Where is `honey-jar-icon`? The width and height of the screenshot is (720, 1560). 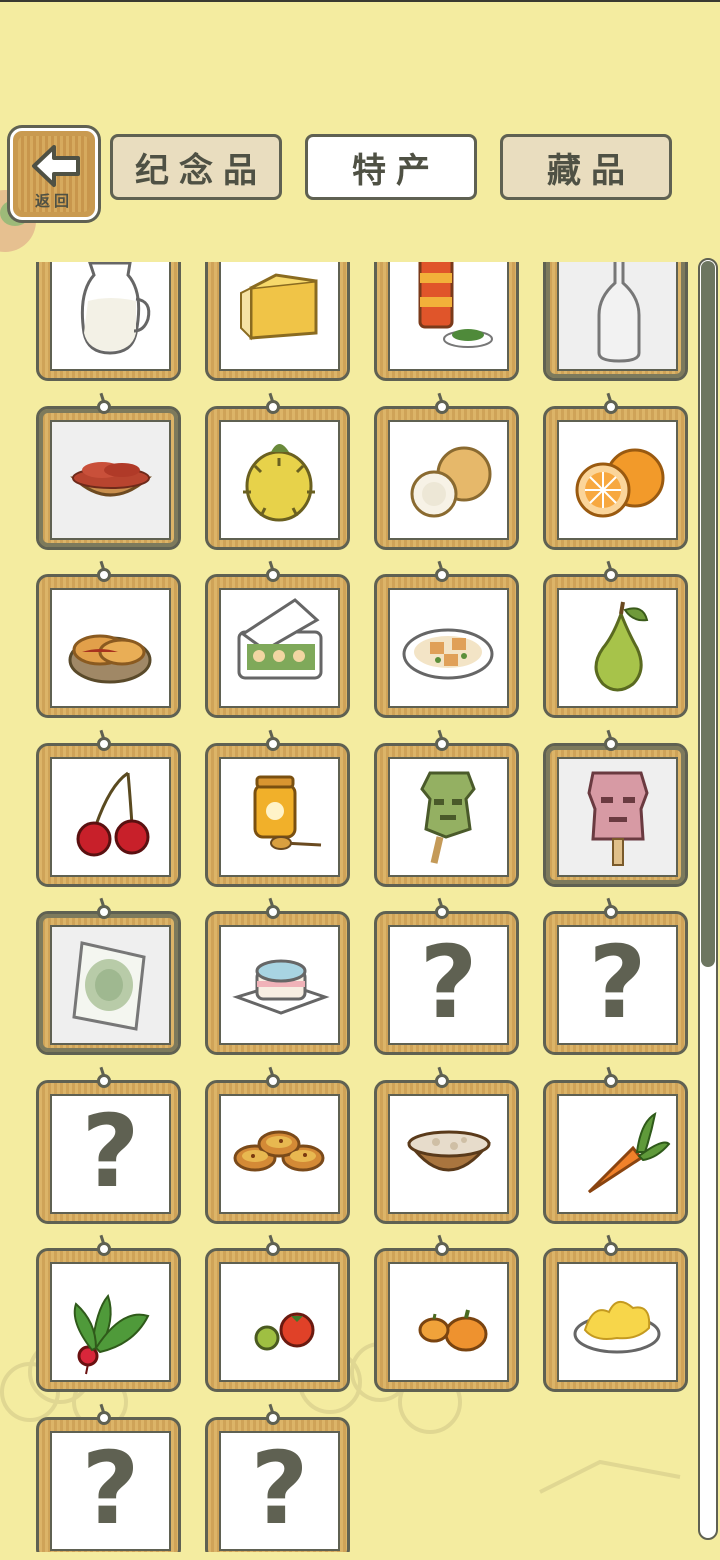
honey-jar-icon is located at coordinates (287, 812).